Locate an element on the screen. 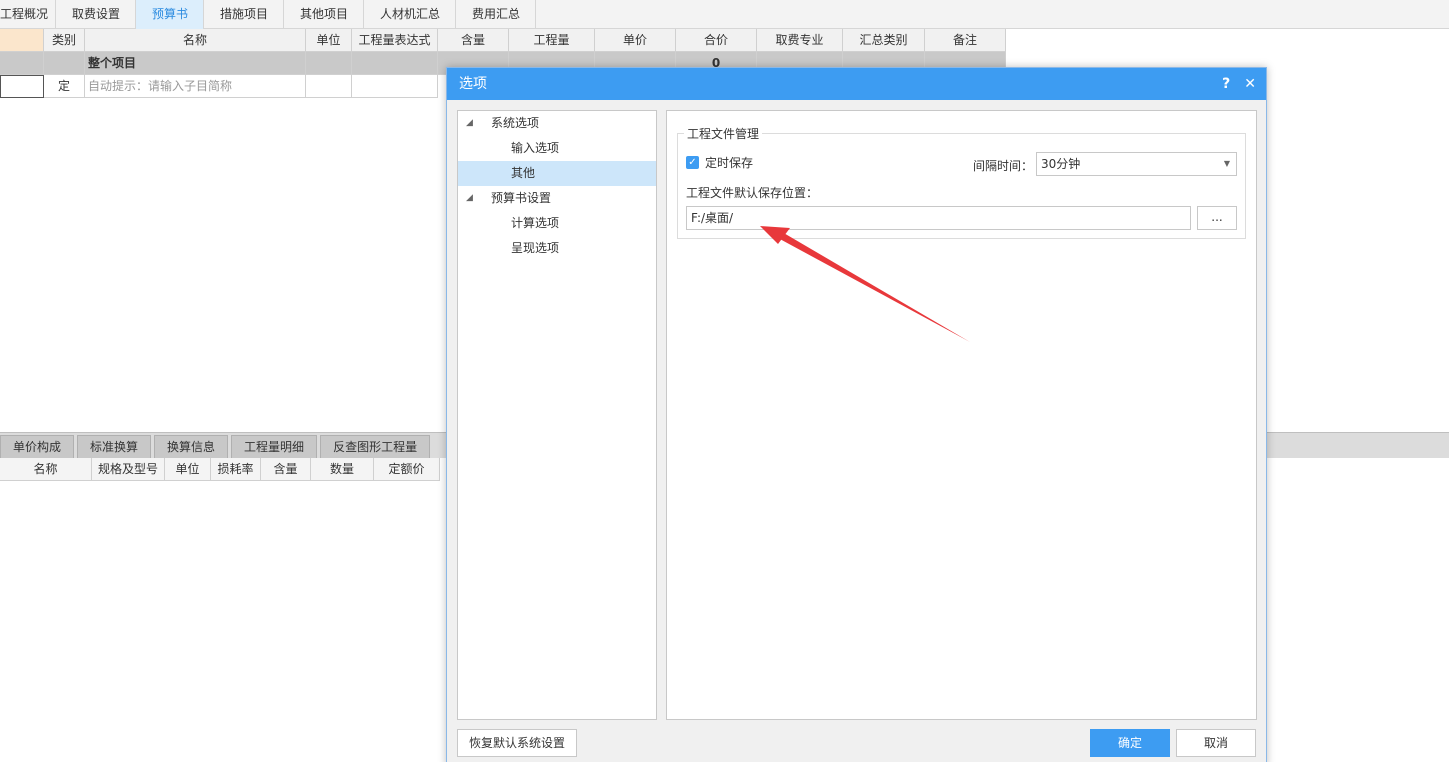 This screenshot has height=762, width=1449. group-title: 工程文件管理 is located at coordinates (723, 133).